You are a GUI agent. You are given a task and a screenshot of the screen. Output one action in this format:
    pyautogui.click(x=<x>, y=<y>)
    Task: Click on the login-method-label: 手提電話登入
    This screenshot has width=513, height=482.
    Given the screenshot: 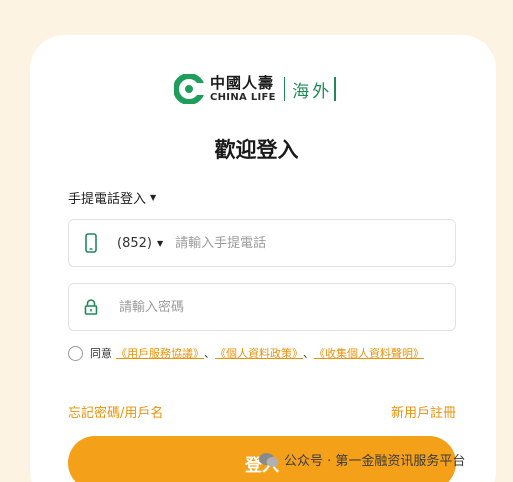 What is the action you would take?
    pyautogui.click(x=107, y=199)
    